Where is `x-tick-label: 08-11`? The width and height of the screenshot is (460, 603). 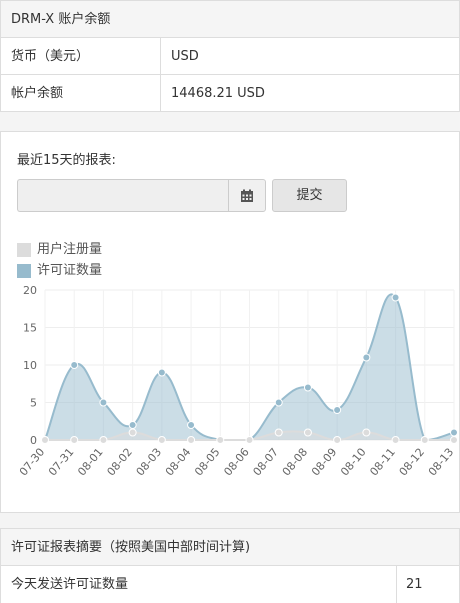 x-tick-label: 08-11 is located at coordinates (382, 462).